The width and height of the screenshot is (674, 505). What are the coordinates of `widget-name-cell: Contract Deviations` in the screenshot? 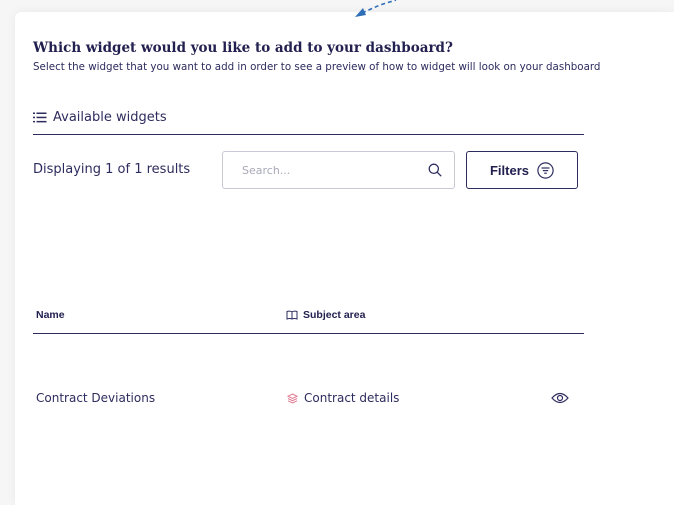 It's located at (96, 398).